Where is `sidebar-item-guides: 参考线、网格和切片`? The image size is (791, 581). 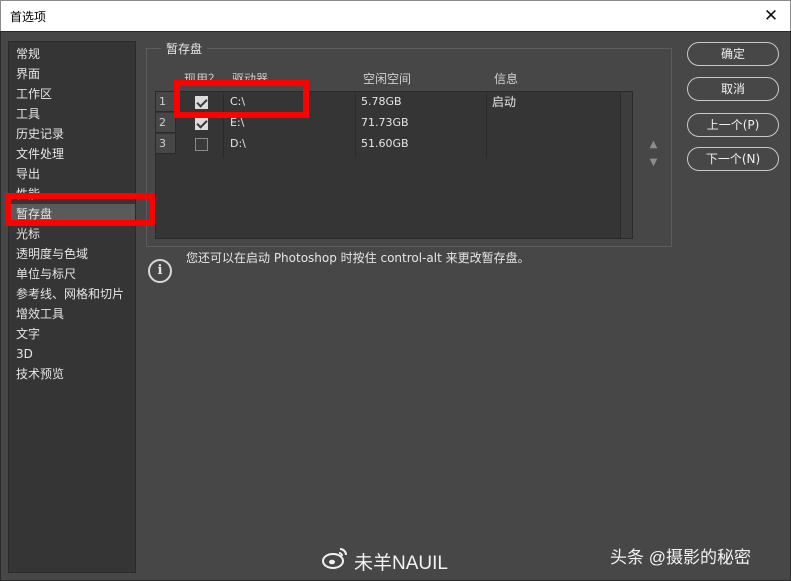
sidebar-item-guides: 参考线、网格和切片 is located at coordinates (72, 294).